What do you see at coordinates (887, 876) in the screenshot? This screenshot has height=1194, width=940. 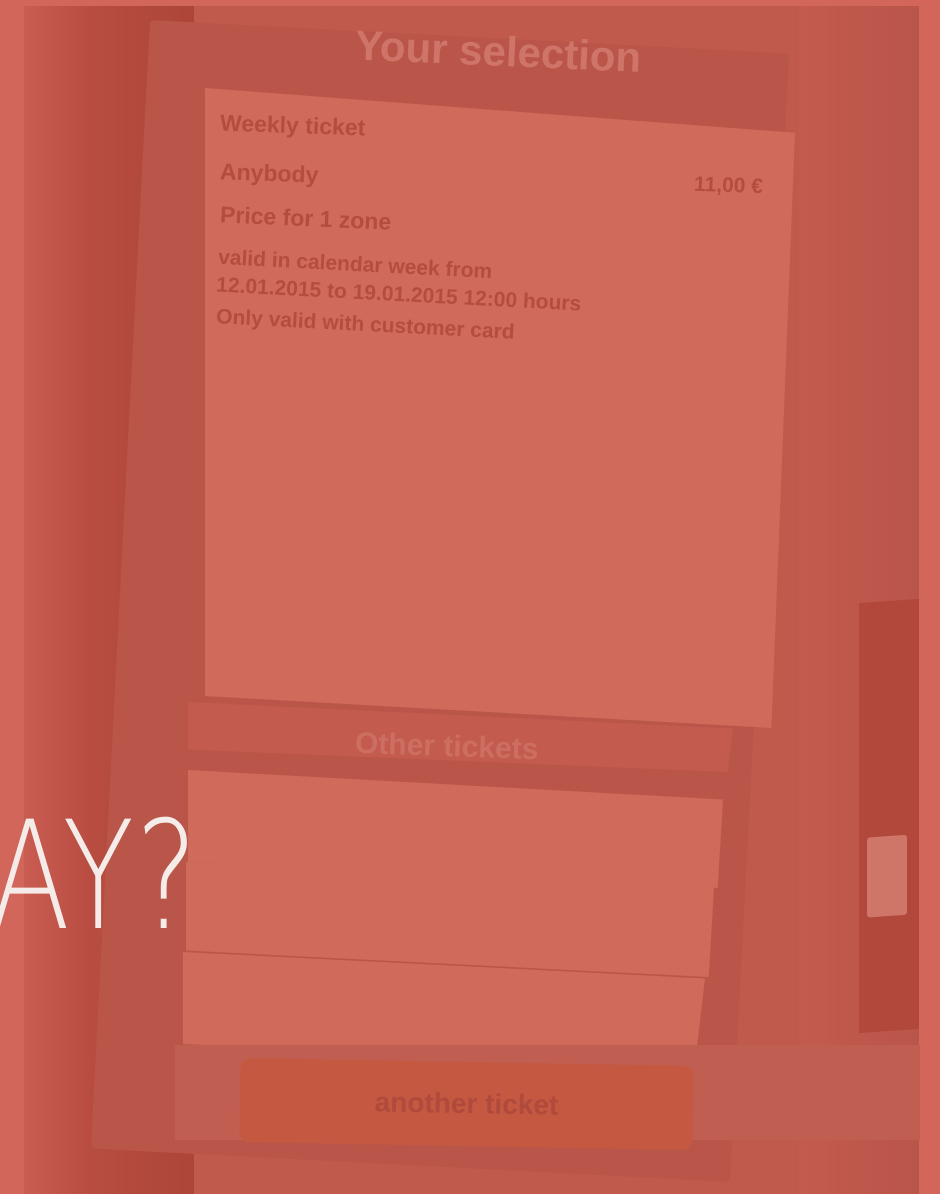 I see `side-label` at bounding box center [887, 876].